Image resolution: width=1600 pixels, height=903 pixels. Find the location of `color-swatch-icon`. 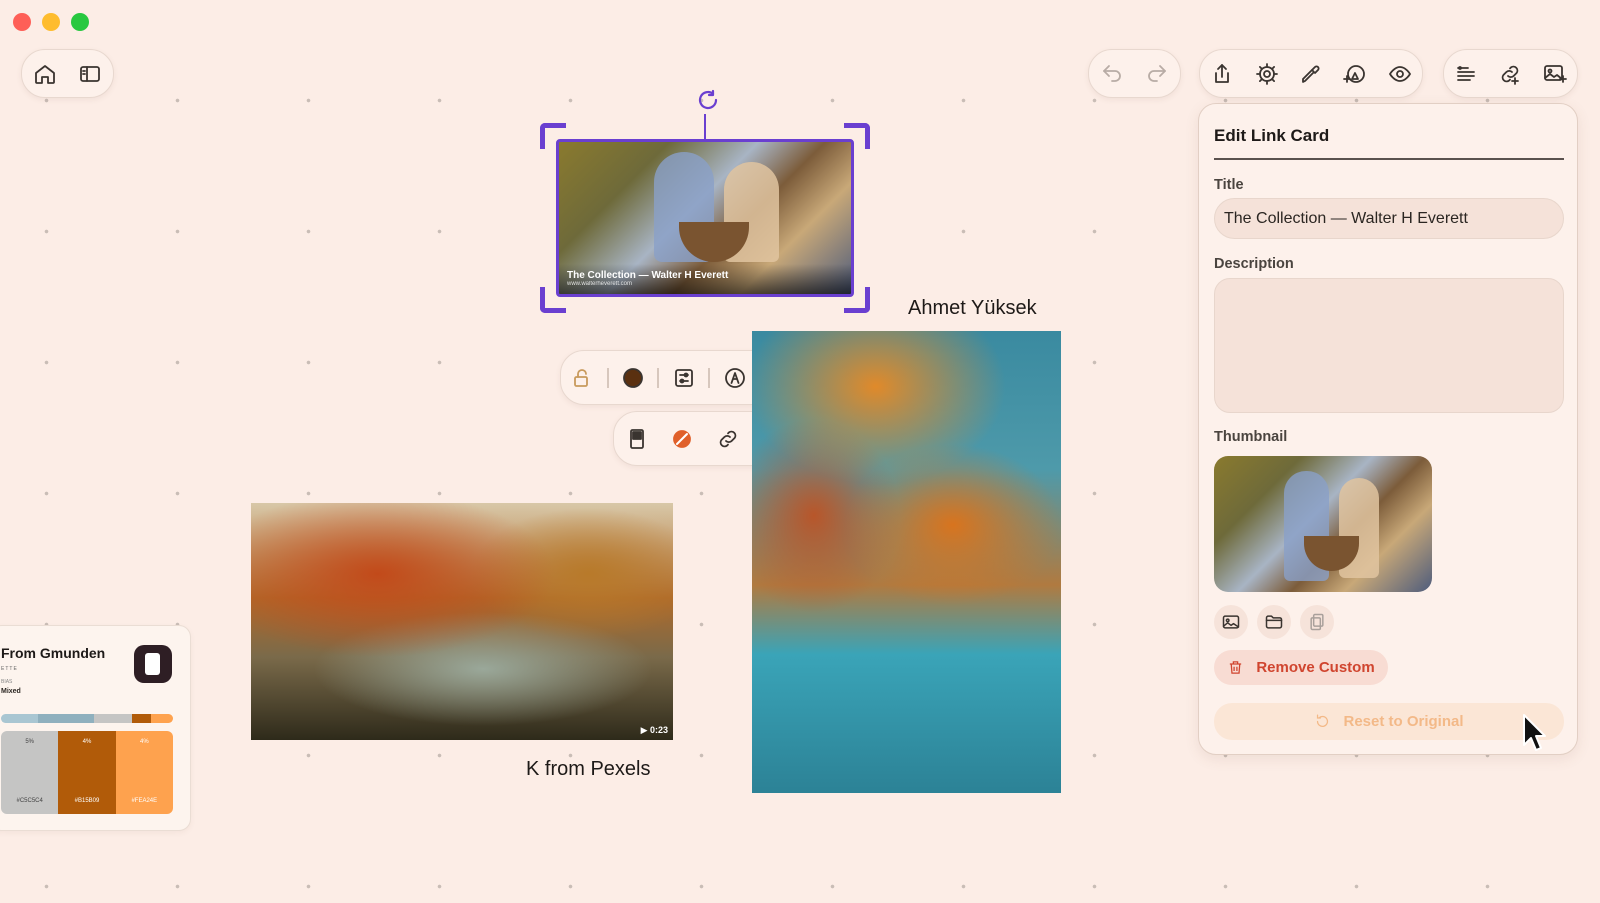

color-swatch-icon is located at coordinates (633, 378).